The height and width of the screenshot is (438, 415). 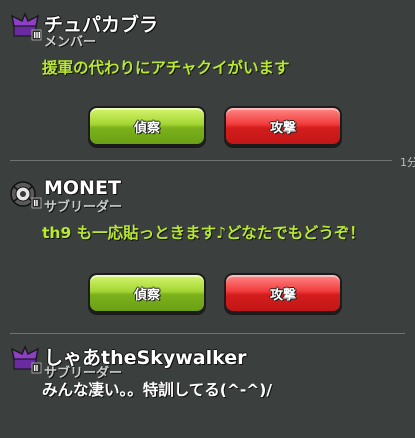 I want to click on sender-role: メンバー, so click(x=70, y=42).